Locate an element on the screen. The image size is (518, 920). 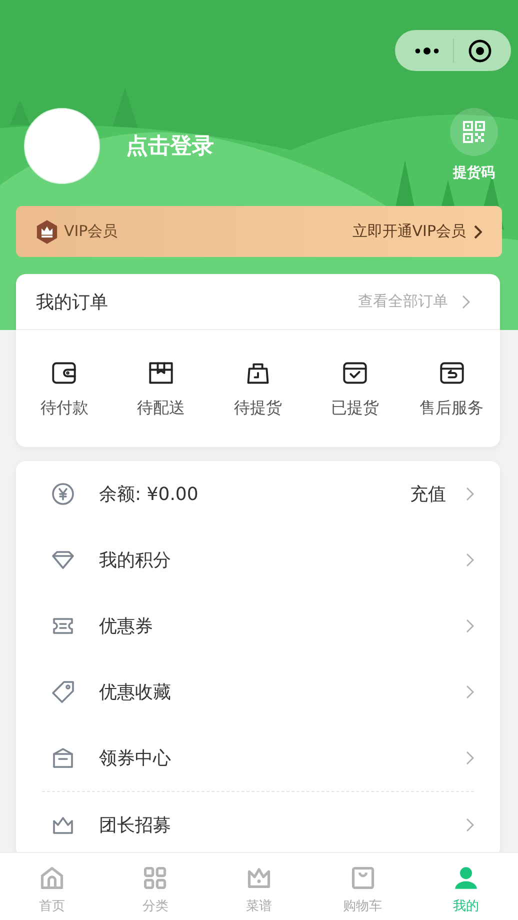
menu-item: 领券中心 is located at coordinates (258, 758).